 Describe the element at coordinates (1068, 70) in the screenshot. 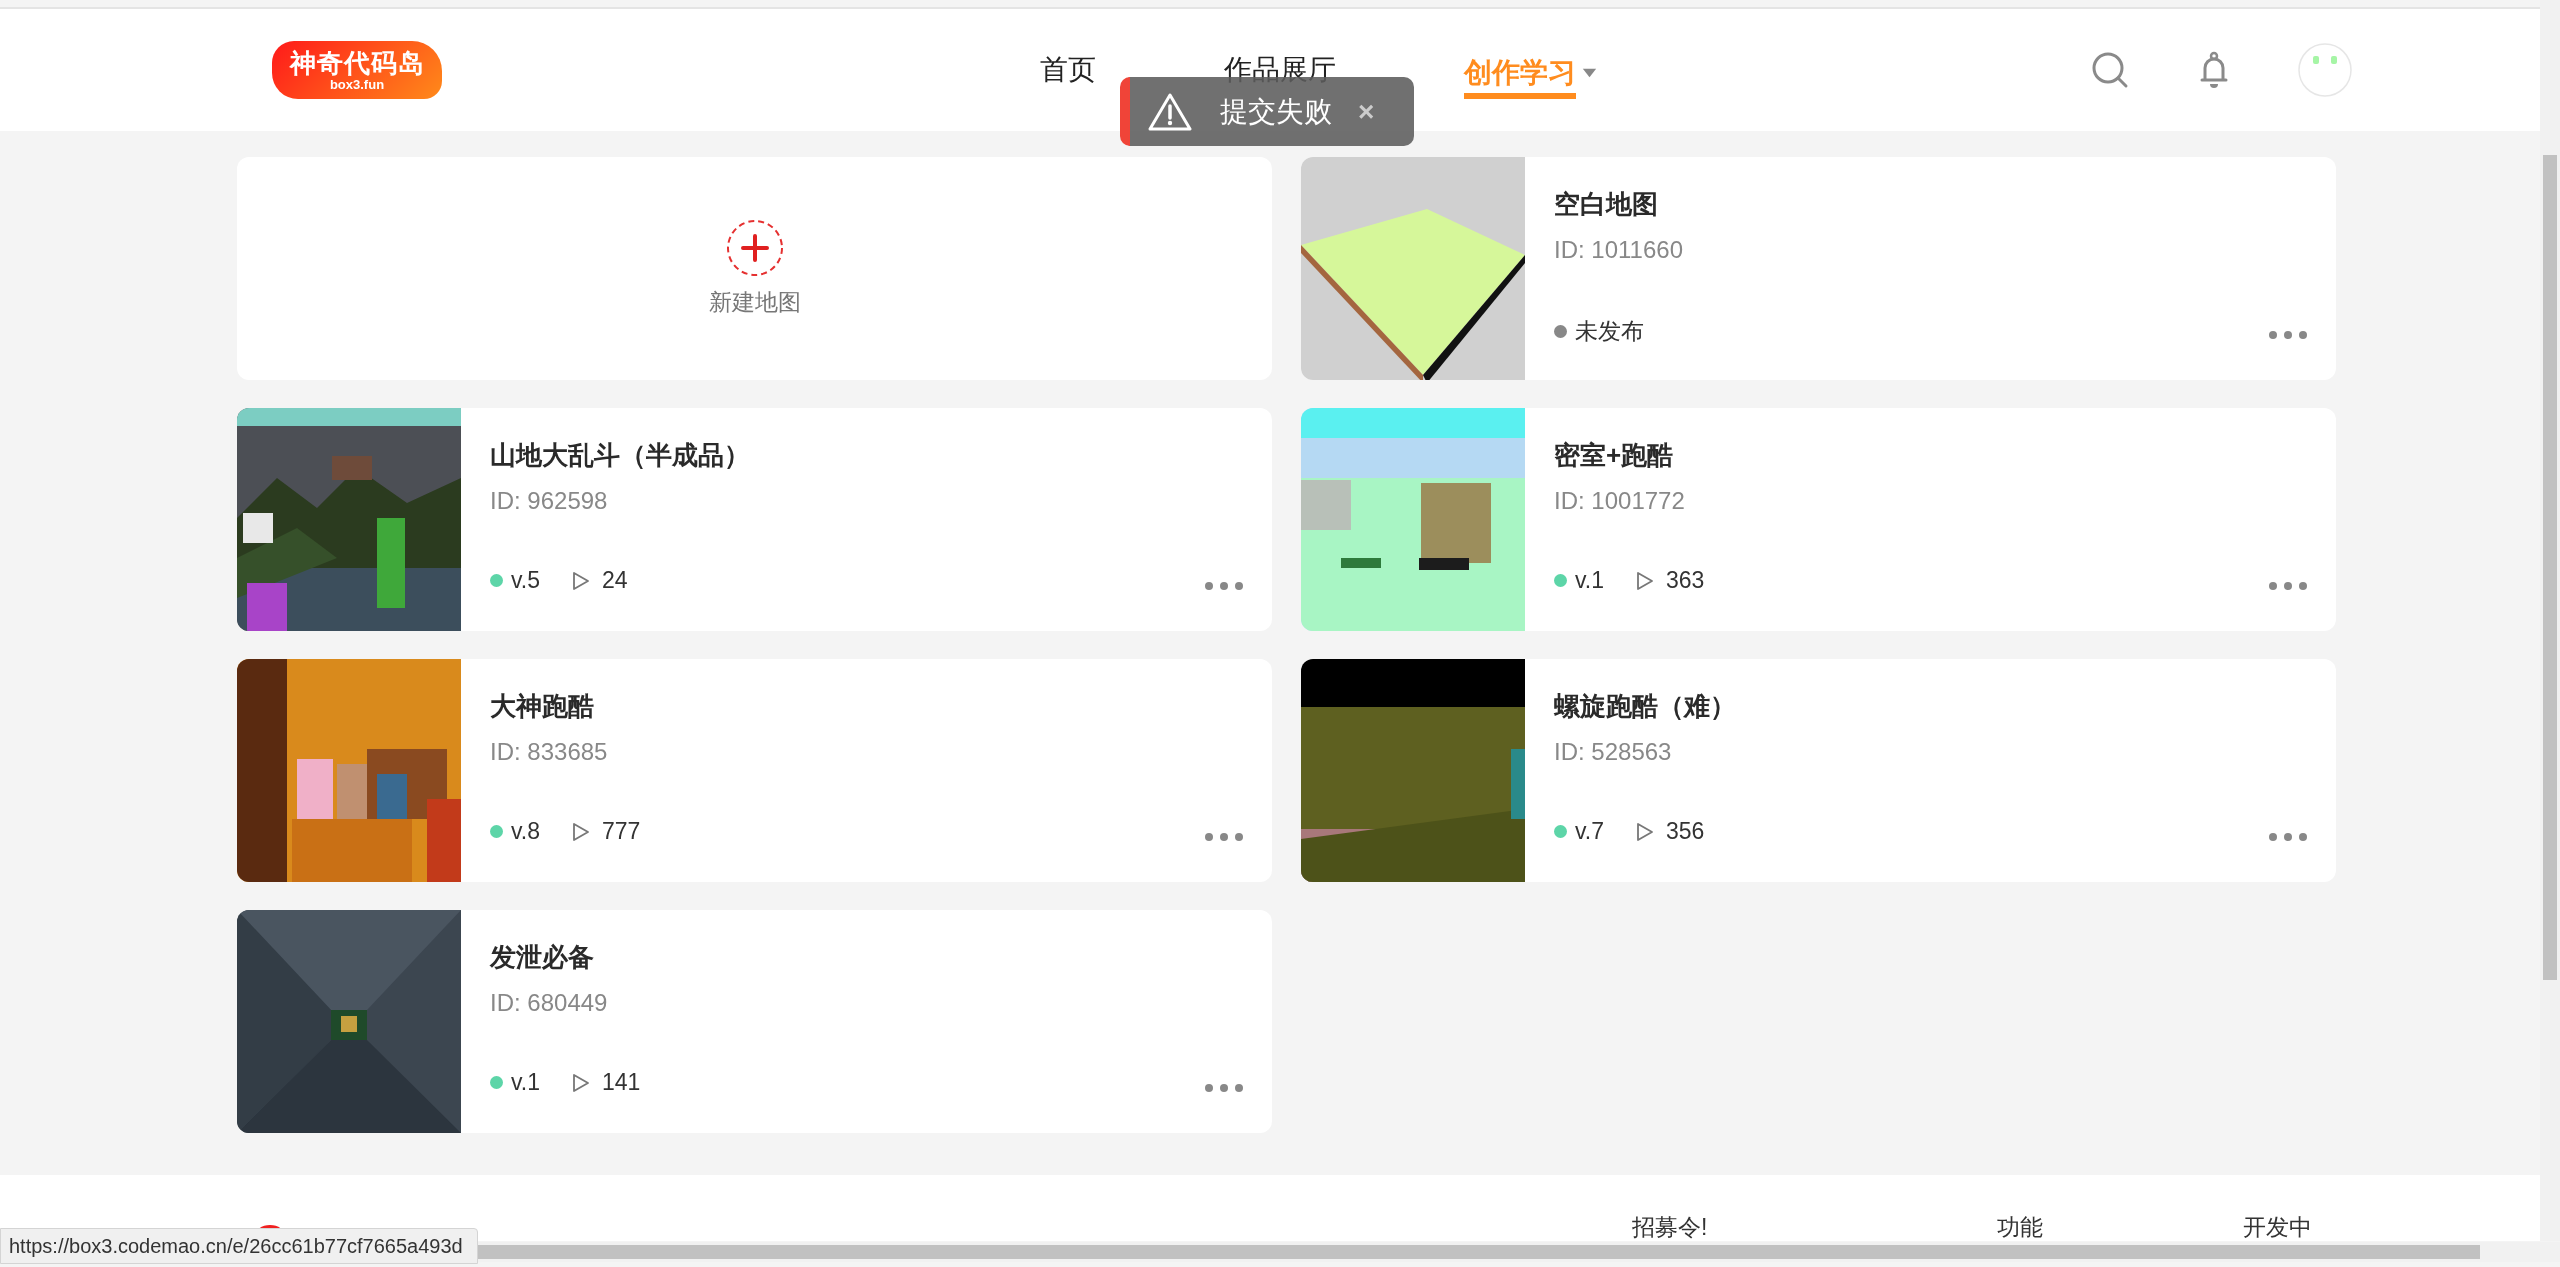

I see `nav-tab: 首页` at that location.